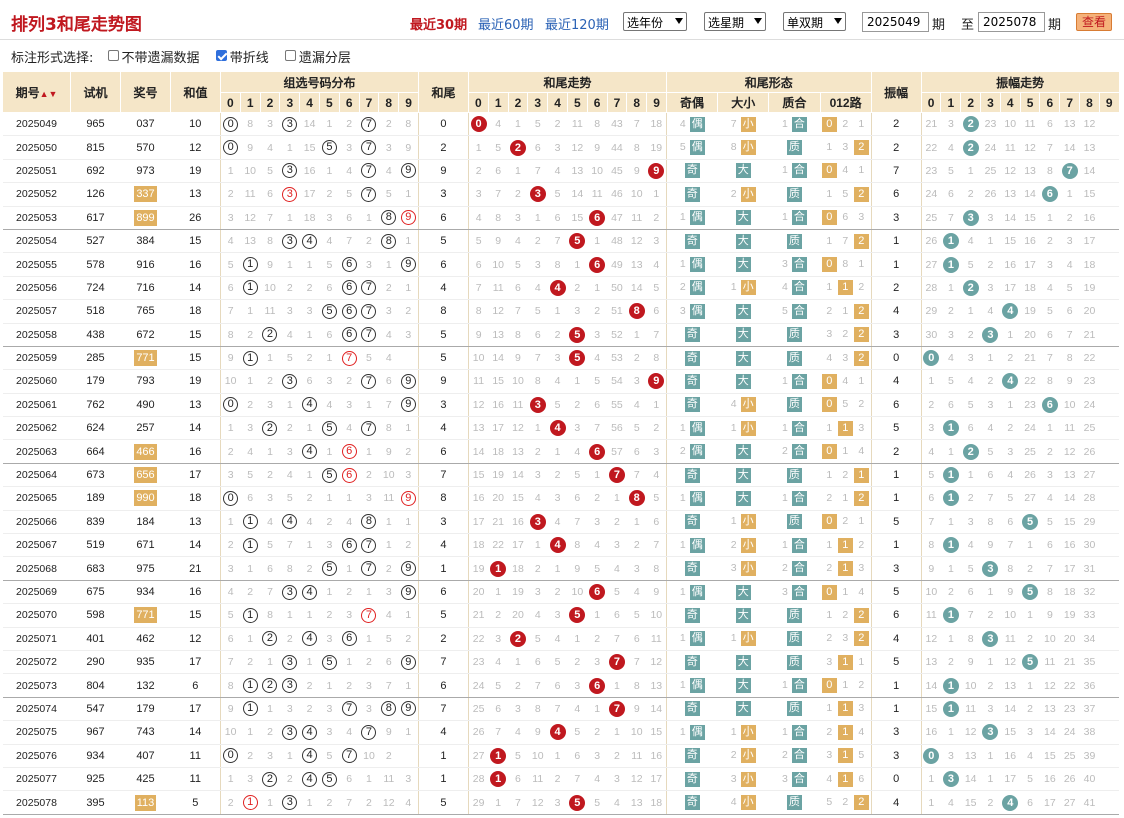 The image size is (1124, 818). I want to click on sum-tail: 5, so click(443, 241).